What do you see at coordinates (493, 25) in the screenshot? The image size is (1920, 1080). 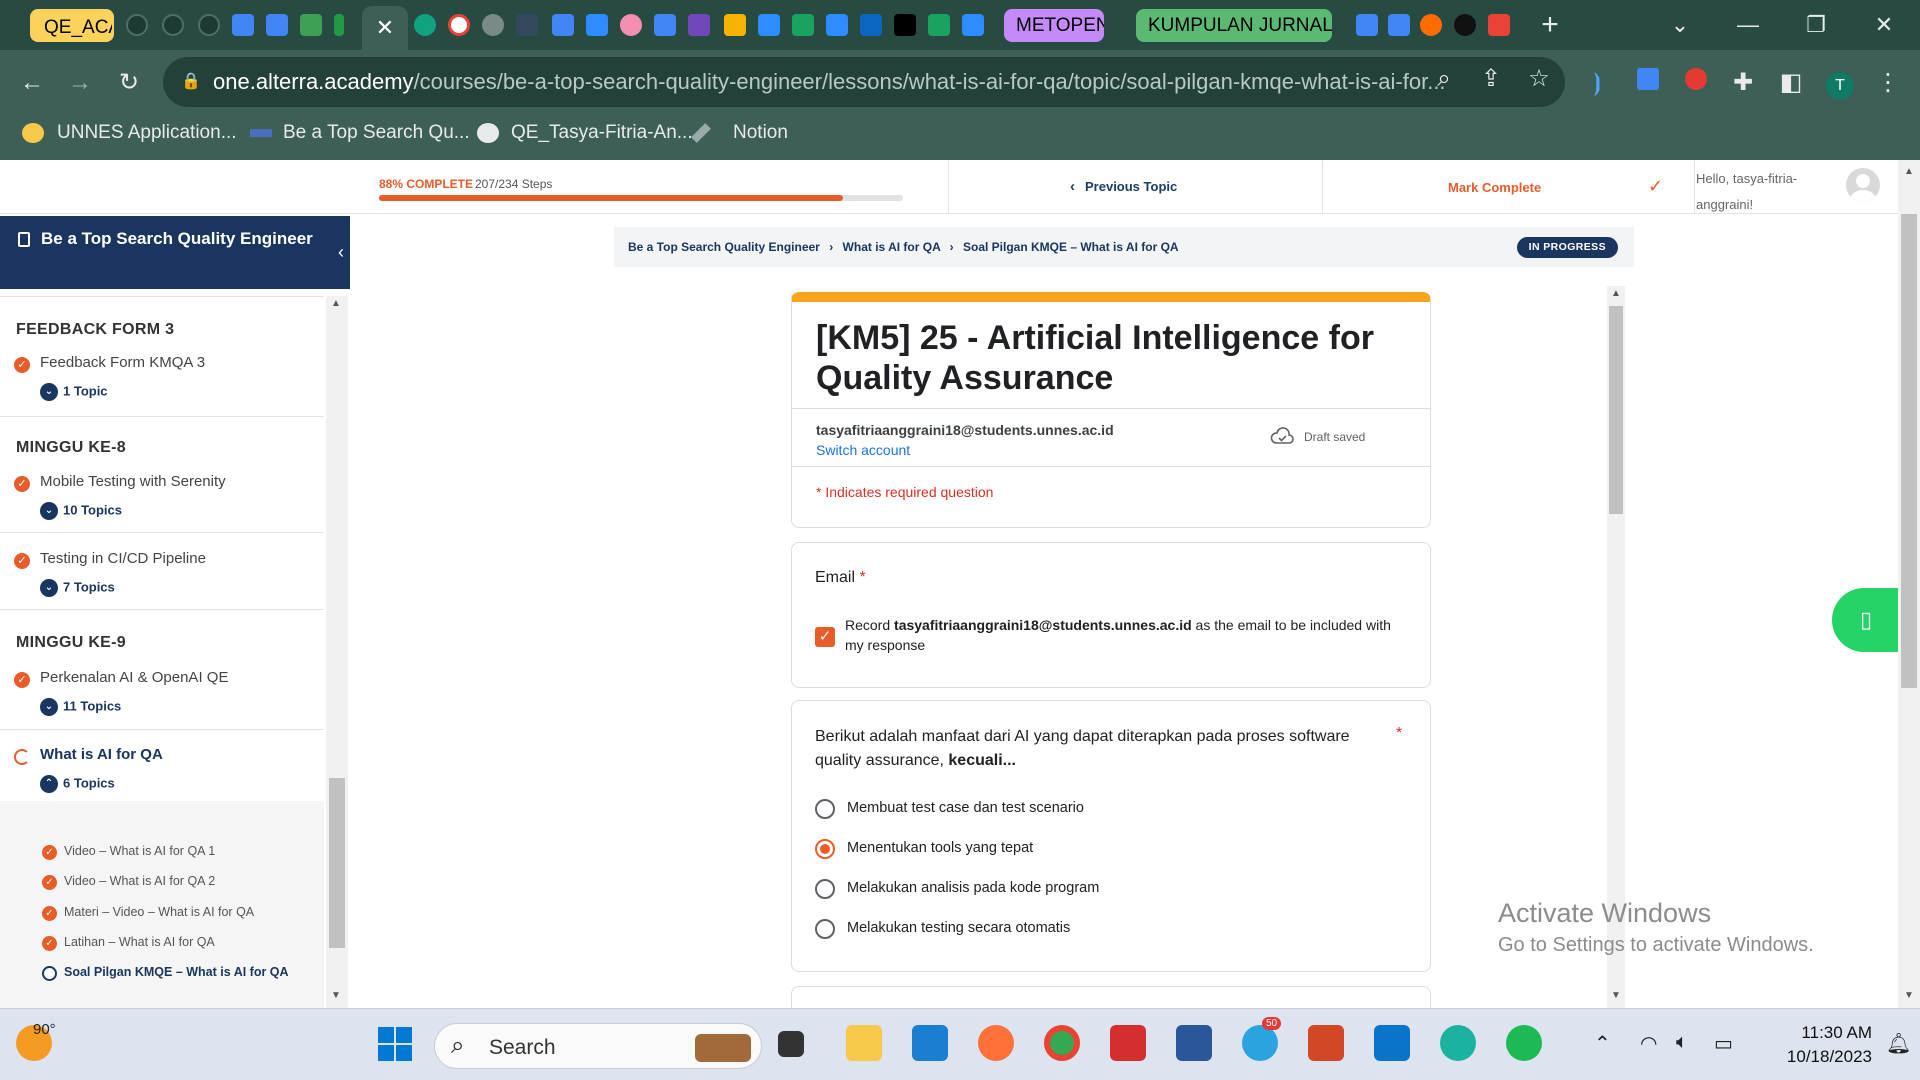 I see `globe-icon` at bounding box center [493, 25].